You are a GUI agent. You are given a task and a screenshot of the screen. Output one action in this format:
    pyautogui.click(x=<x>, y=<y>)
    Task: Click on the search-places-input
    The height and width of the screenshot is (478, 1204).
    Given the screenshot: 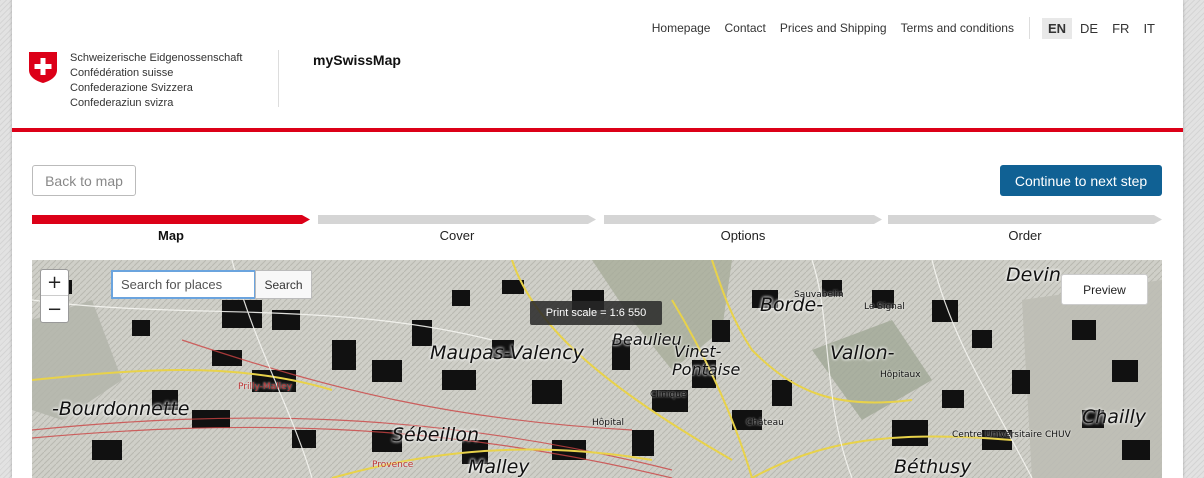 What is the action you would take?
    pyautogui.click(x=183, y=284)
    